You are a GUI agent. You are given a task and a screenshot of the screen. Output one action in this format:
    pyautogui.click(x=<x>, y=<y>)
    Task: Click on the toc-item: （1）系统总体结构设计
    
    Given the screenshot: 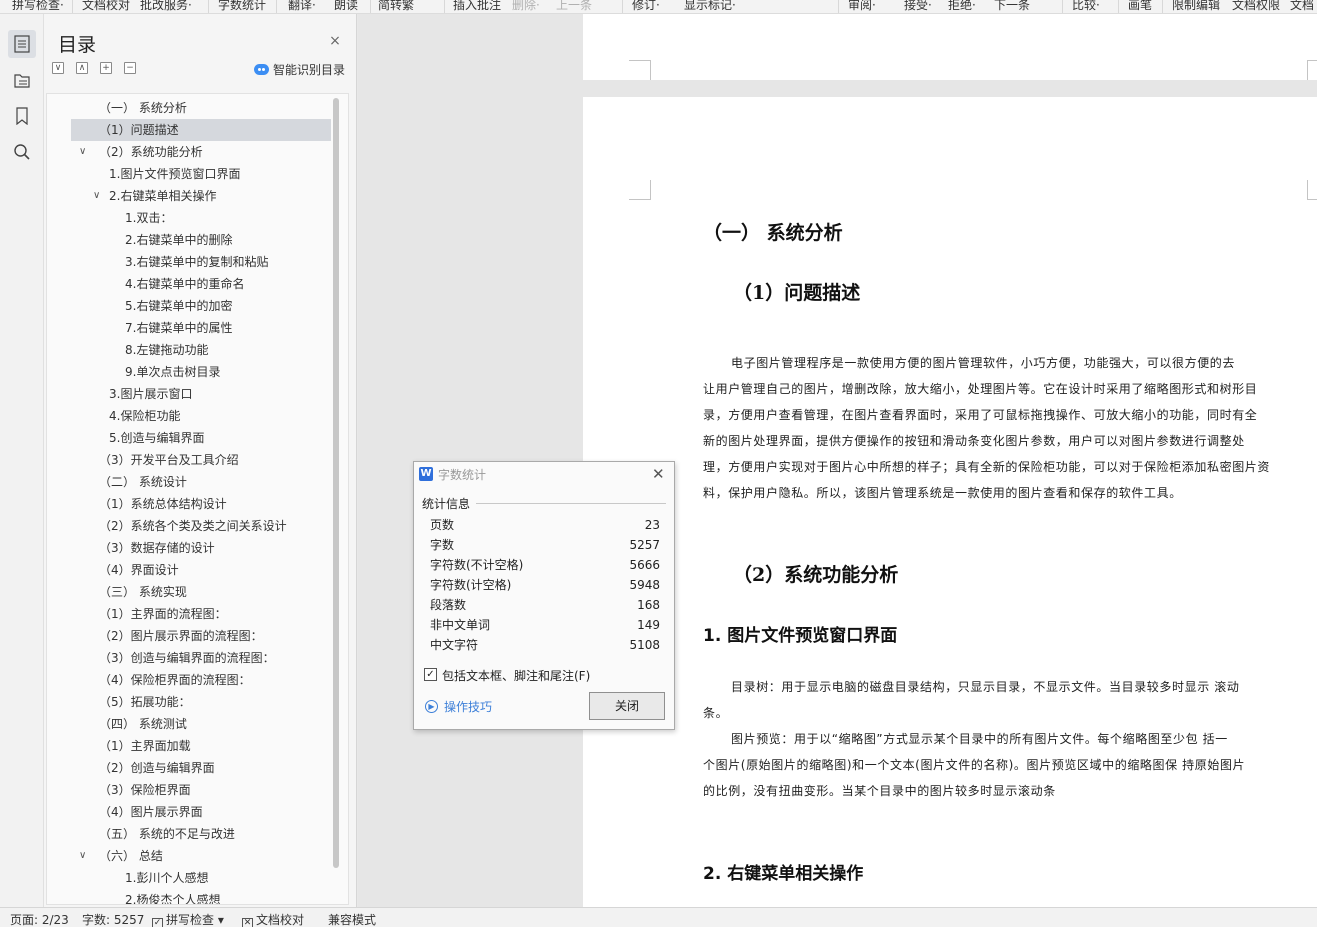 What is the action you would take?
    pyautogui.click(x=201, y=504)
    